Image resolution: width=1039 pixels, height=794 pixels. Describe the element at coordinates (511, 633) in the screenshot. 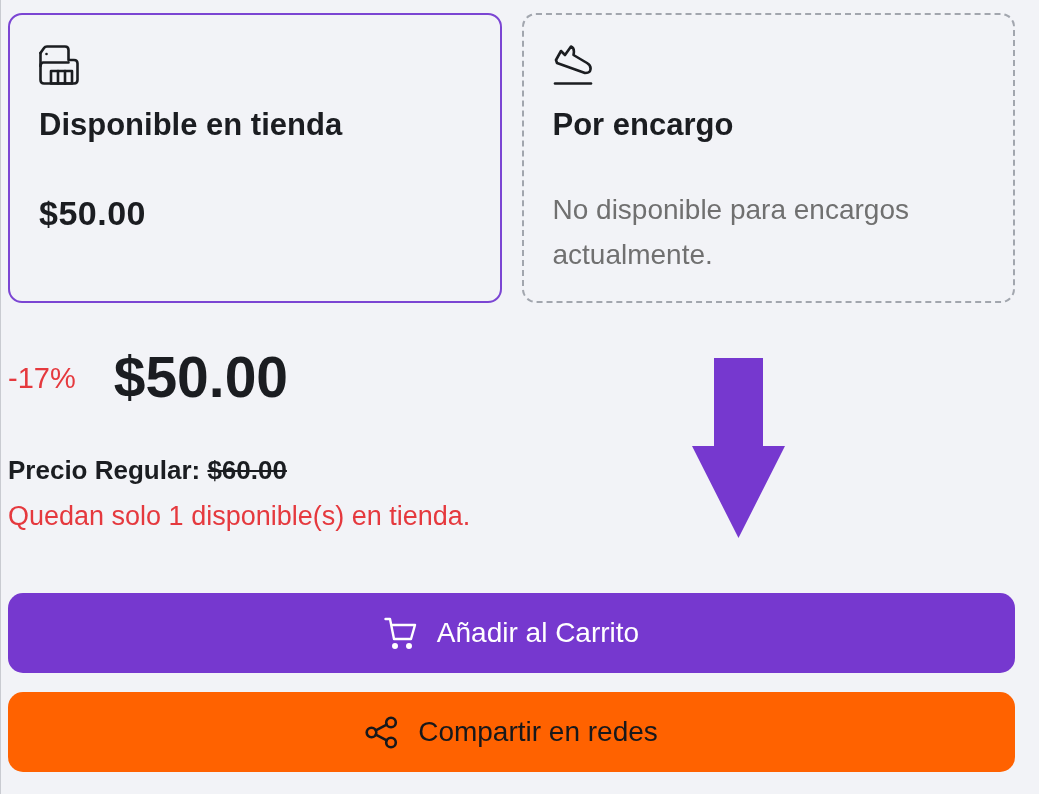

I see `add-to-cart-button: Añadir al Carrito` at that location.